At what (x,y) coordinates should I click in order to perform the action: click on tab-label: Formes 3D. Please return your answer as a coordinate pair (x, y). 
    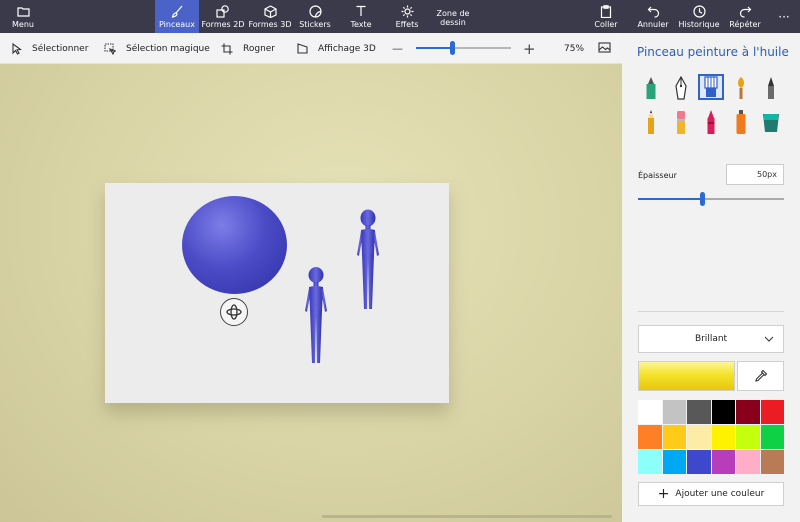
    Looking at the image, I should click on (270, 24).